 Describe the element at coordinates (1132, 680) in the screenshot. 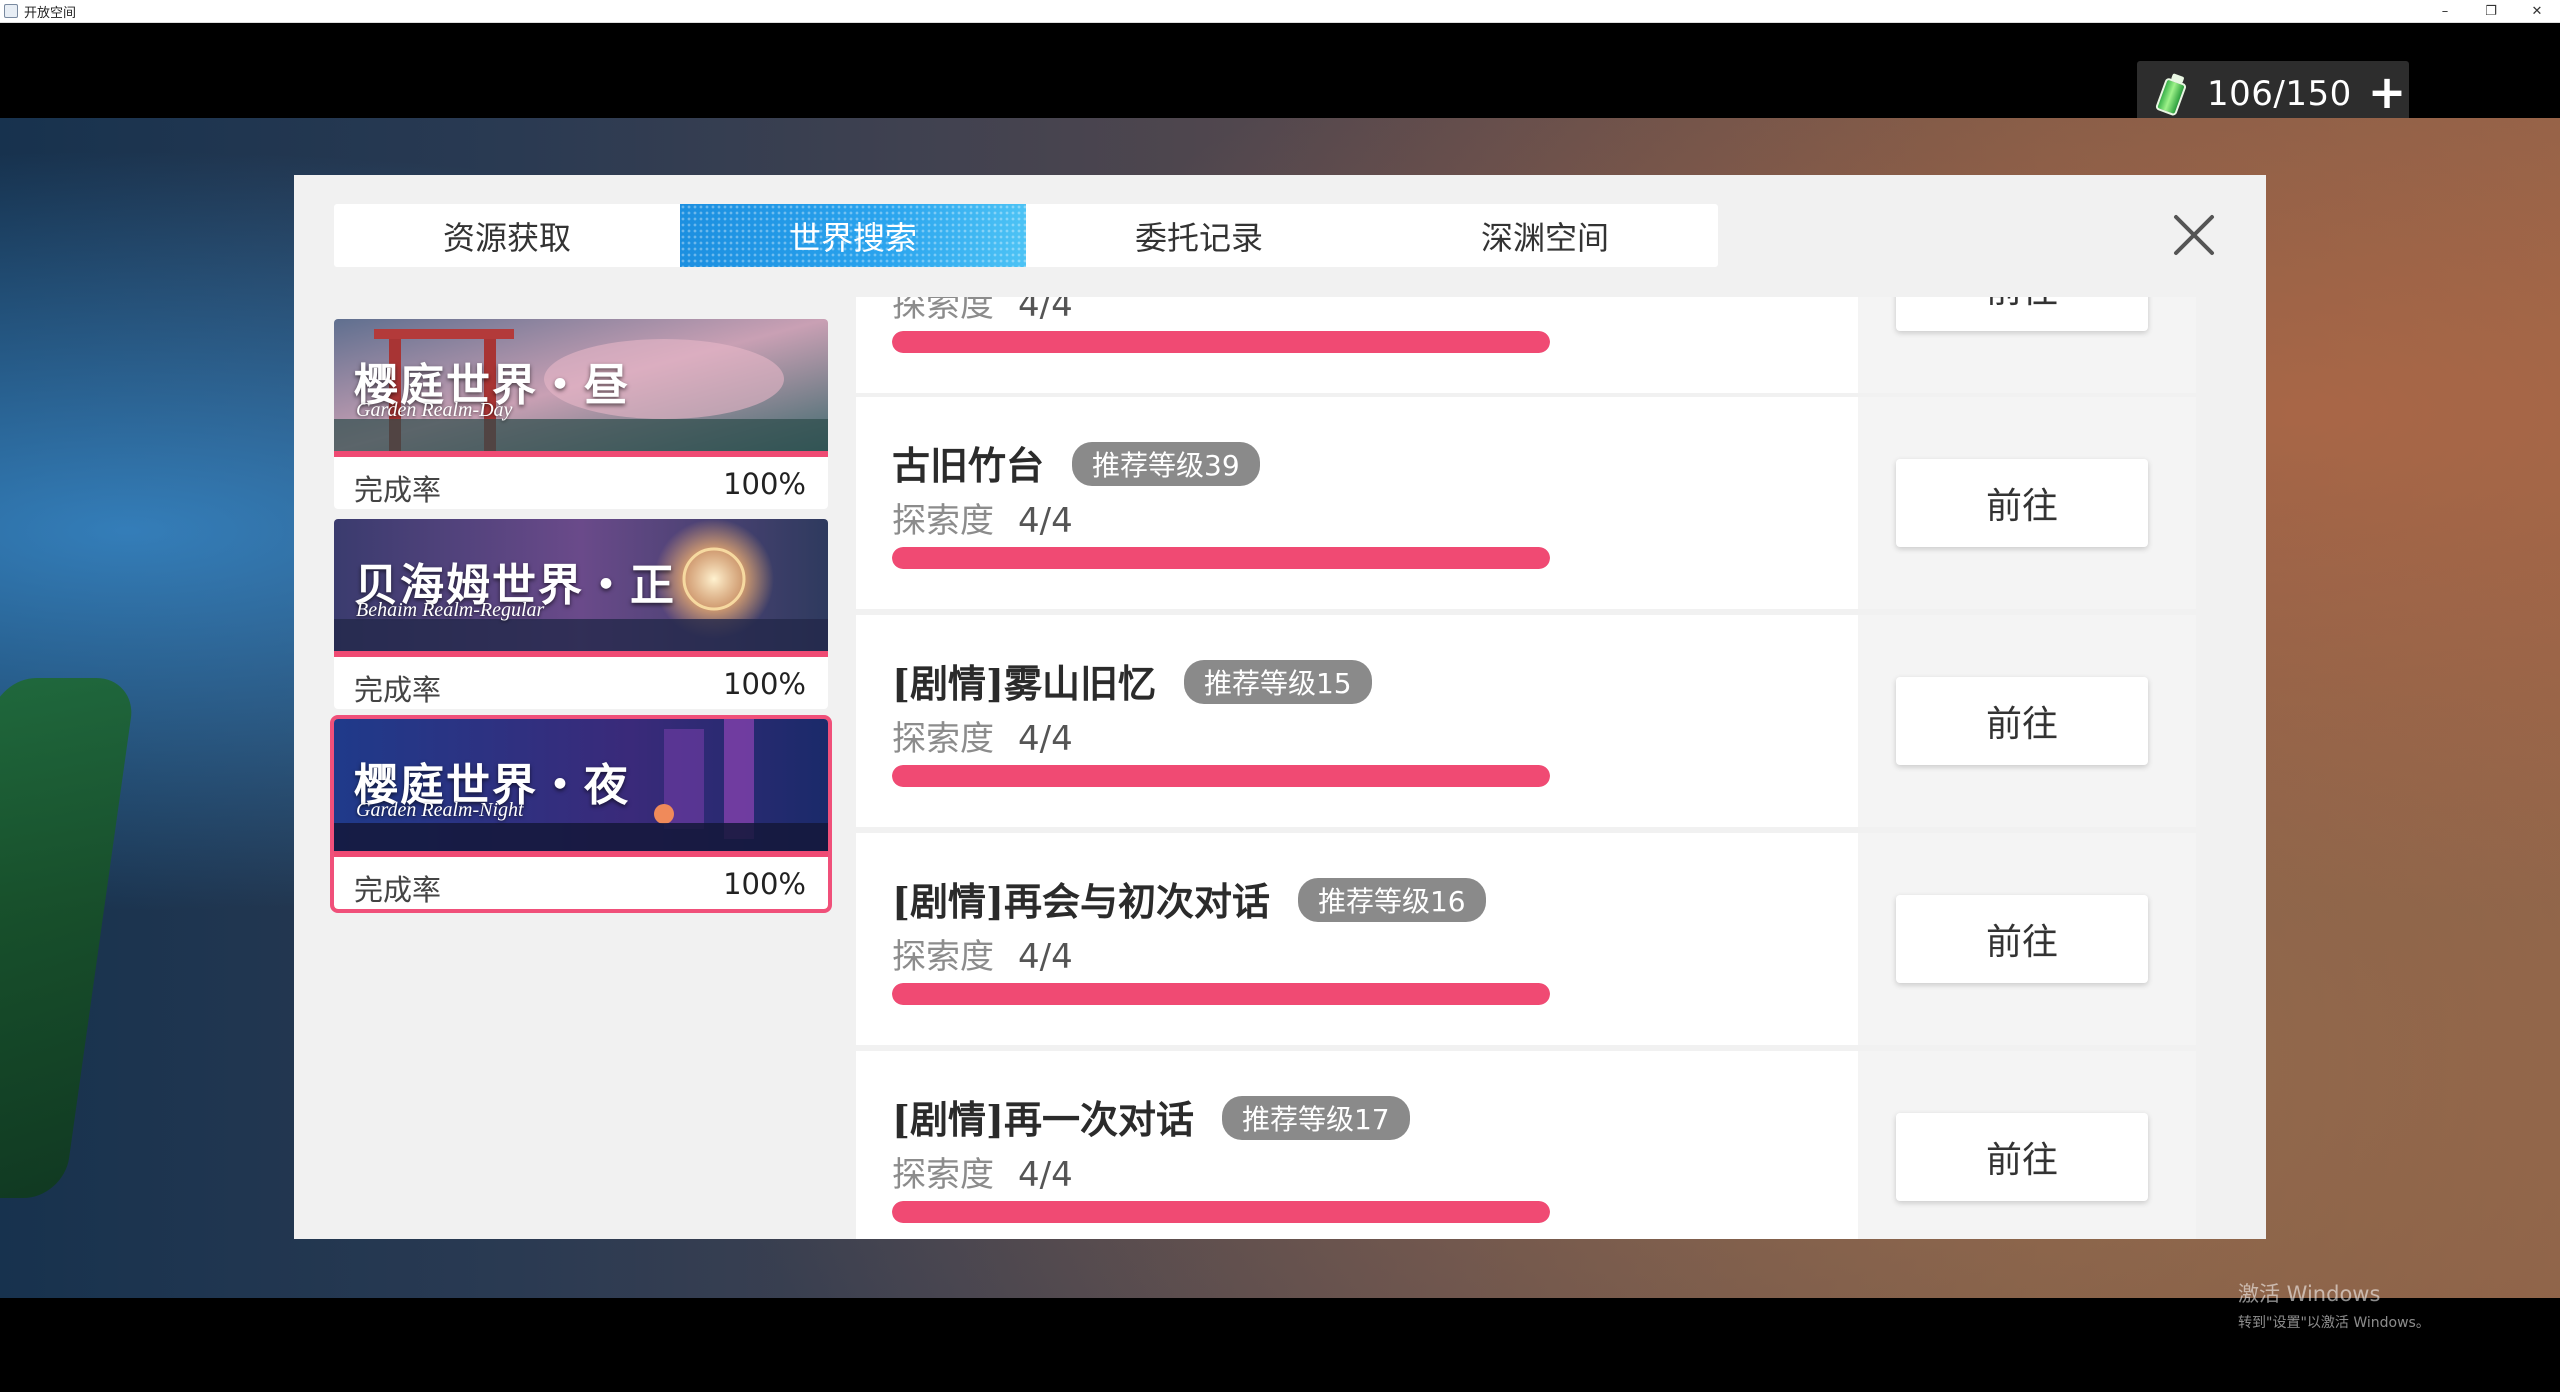

I see `quest-name: [剧情]雾山旧忆 推荐等级15` at that location.